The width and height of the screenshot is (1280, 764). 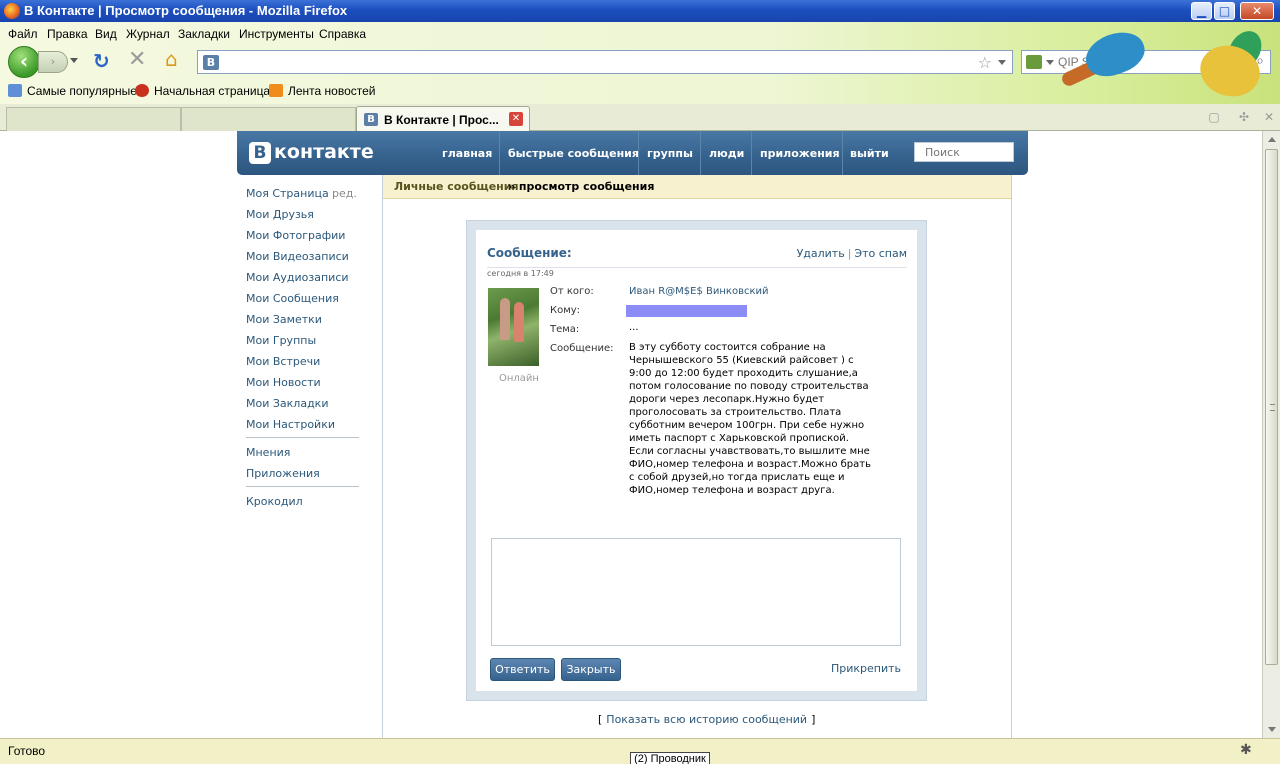 I want to click on taskbar-explorer-button: (2) Проводник, so click(x=670, y=758).